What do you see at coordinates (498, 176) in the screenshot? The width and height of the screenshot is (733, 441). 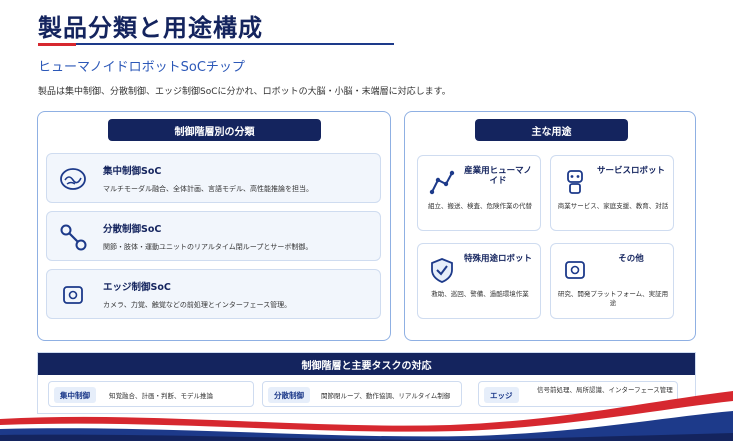 I see `use-name: 産業用ヒューマノイド` at bounding box center [498, 176].